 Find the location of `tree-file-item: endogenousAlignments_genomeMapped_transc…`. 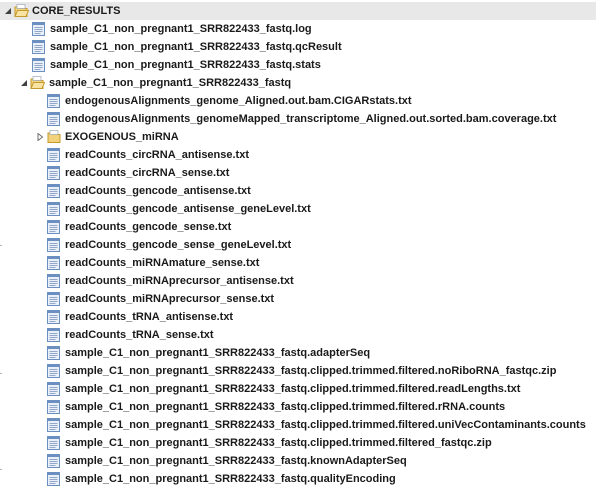

tree-file-item: endogenousAlignments_genomeMapped_transc… is located at coordinates (298, 119).